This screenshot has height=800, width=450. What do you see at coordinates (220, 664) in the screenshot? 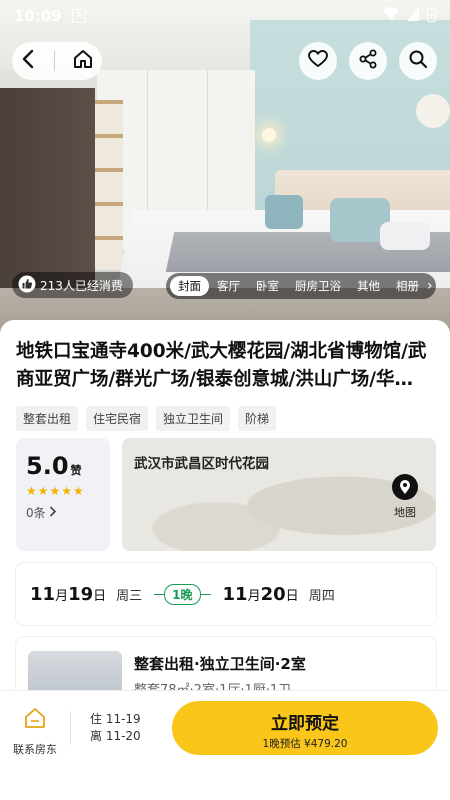
I see `room-title: 整套出租·独立卫生间·2室` at bounding box center [220, 664].